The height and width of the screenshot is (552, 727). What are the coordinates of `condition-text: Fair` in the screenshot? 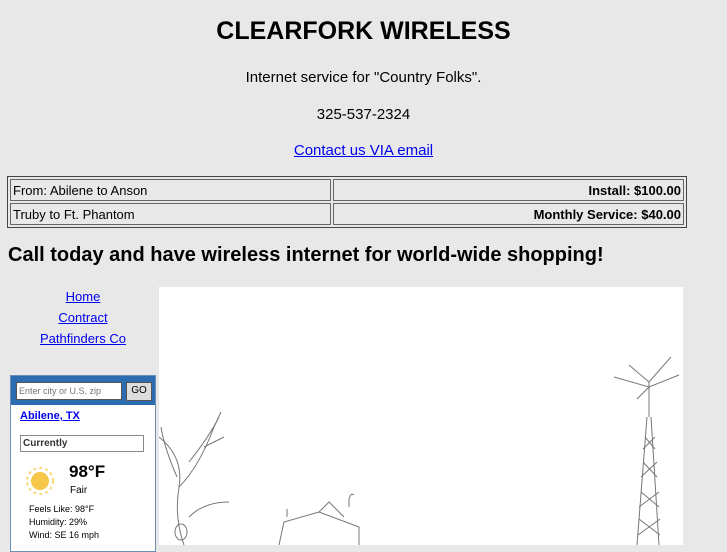 It's located at (79, 490).